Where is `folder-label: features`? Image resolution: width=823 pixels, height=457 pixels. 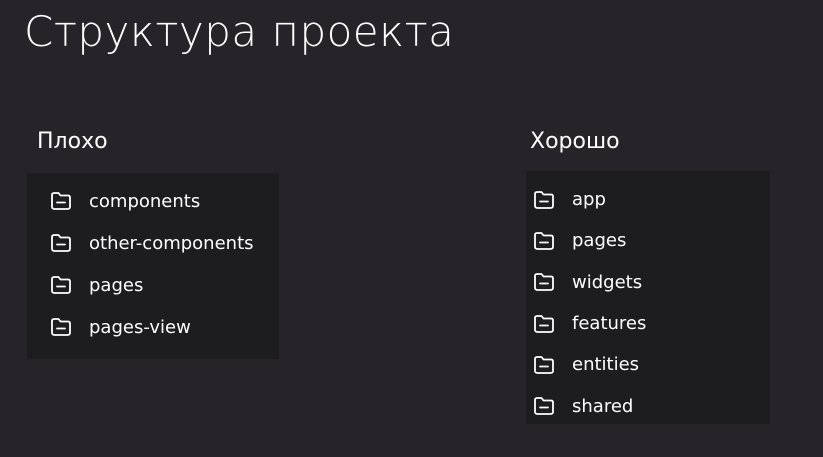 folder-label: features is located at coordinates (609, 324).